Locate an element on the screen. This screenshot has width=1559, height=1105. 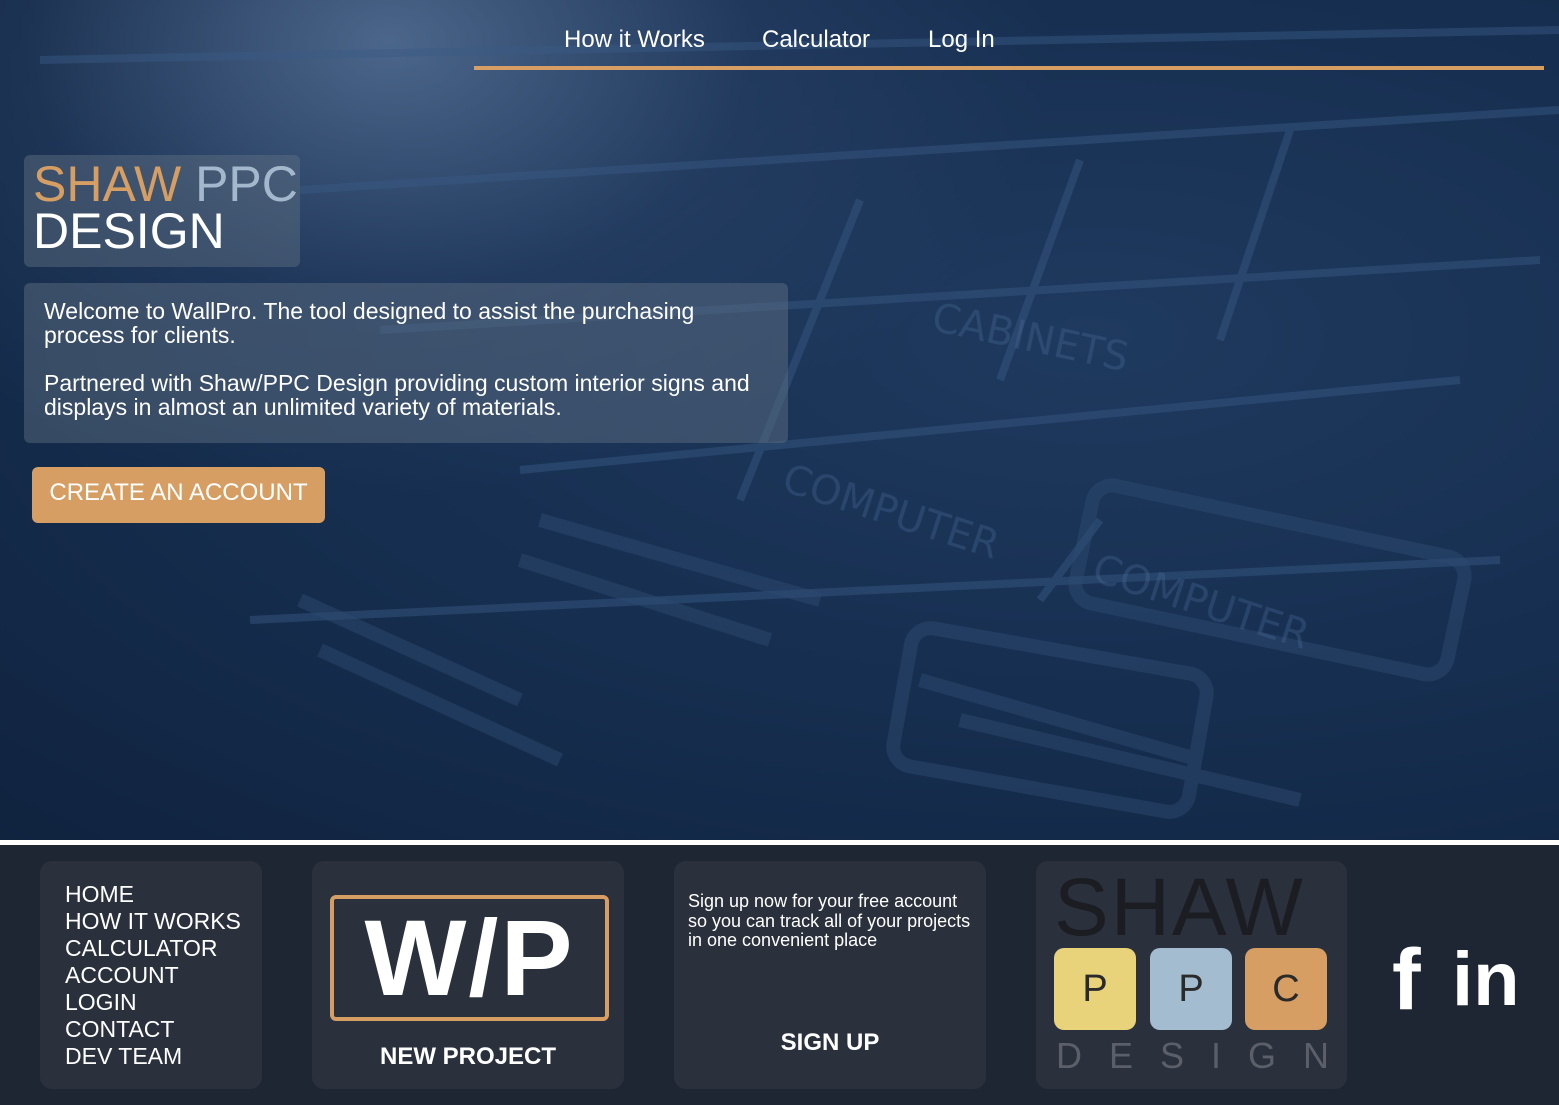
wip-logo-text: W/P is located at coordinates (469, 957).